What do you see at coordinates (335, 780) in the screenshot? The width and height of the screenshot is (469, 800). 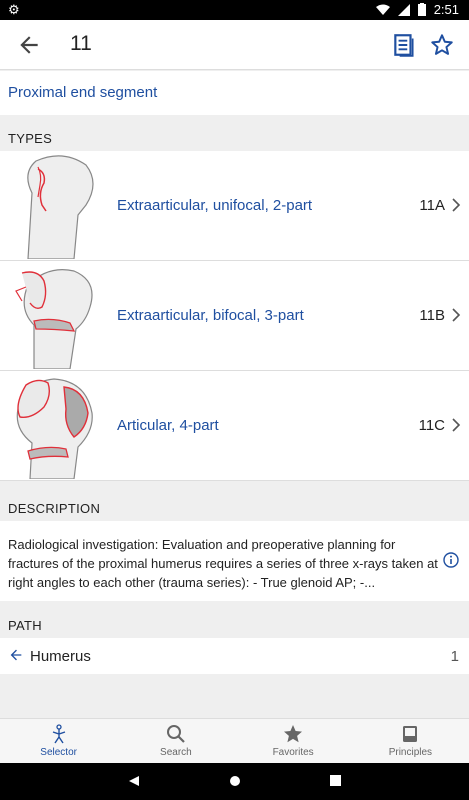 I see `system-recents-icon` at bounding box center [335, 780].